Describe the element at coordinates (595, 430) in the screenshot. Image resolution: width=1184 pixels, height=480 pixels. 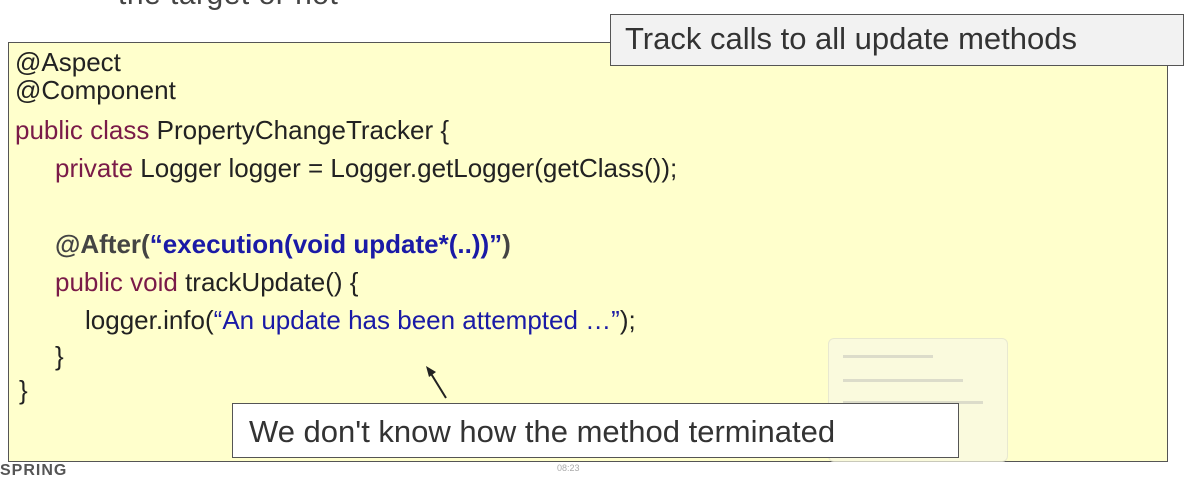
I see `callout-termination-note: We don't know how the method terminated` at that location.